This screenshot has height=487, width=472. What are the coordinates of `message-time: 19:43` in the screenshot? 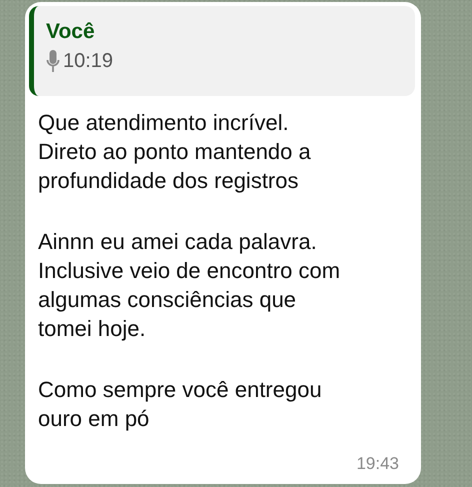 It's located at (377, 464).